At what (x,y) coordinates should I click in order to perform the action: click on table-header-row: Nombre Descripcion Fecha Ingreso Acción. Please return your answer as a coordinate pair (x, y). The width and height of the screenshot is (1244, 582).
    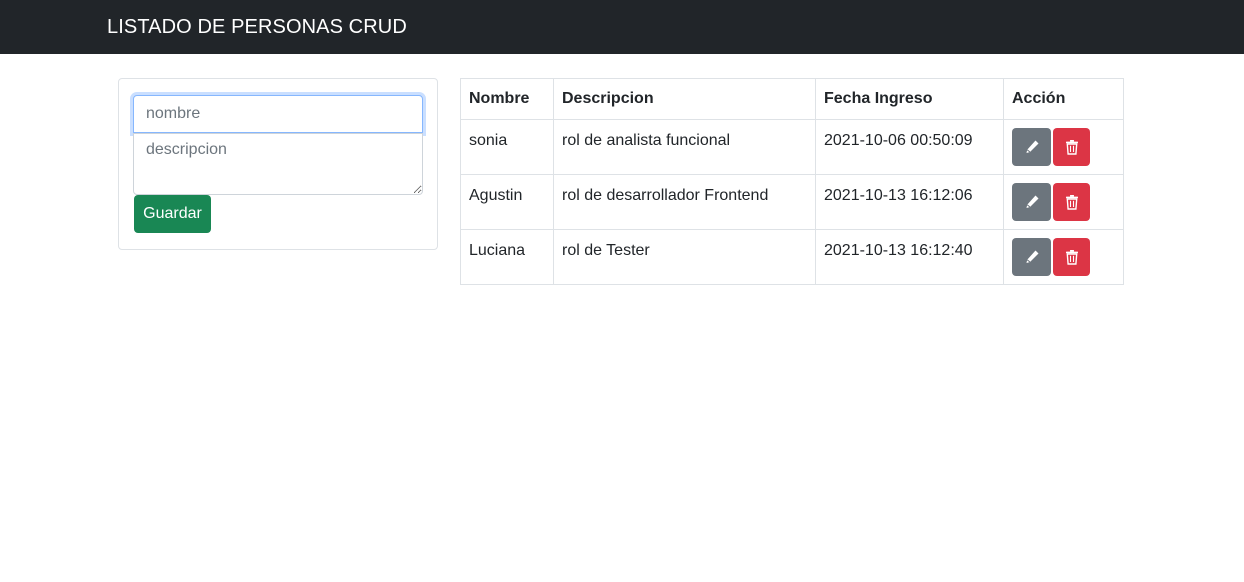
    Looking at the image, I should click on (792, 99).